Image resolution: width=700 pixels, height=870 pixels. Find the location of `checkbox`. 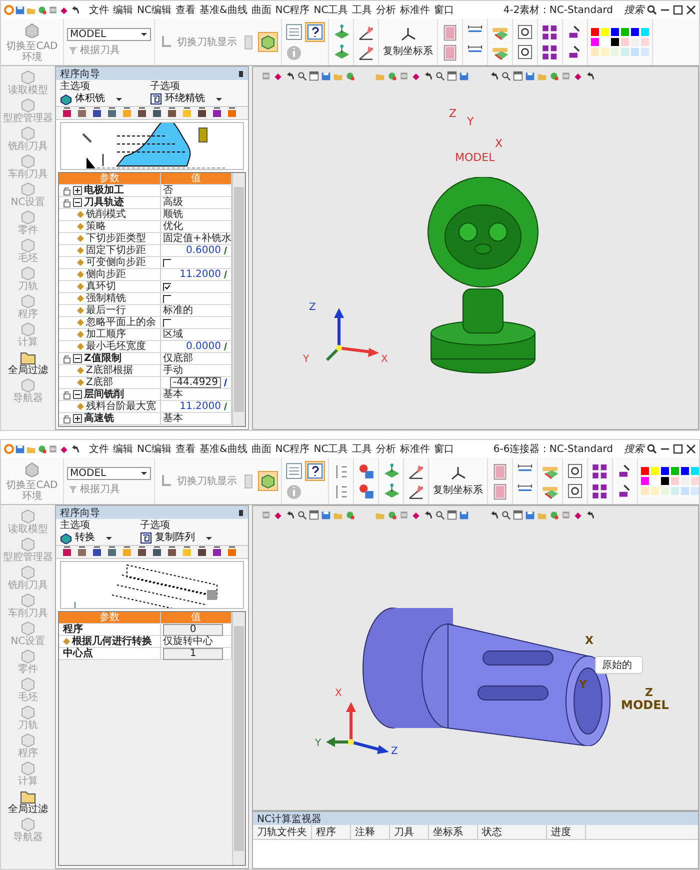

checkbox is located at coordinates (167, 322).